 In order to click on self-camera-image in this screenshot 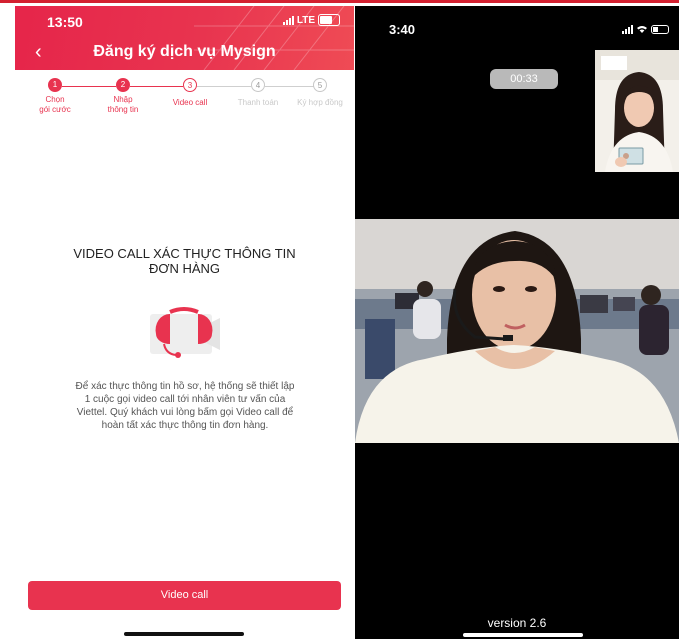, I will do `click(637, 111)`.